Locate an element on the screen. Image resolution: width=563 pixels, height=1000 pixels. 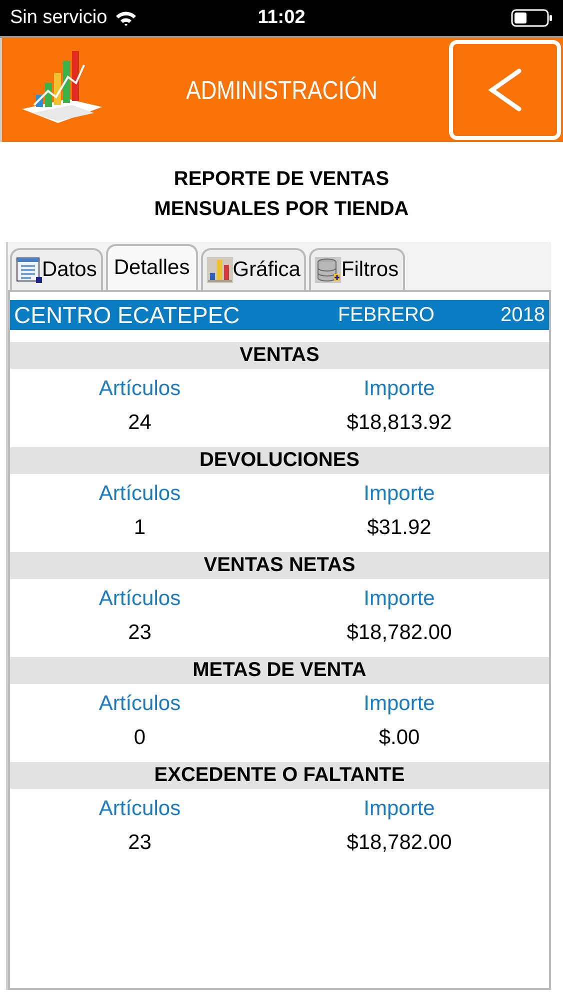
bar-chart-icon is located at coordinates (219, 270).